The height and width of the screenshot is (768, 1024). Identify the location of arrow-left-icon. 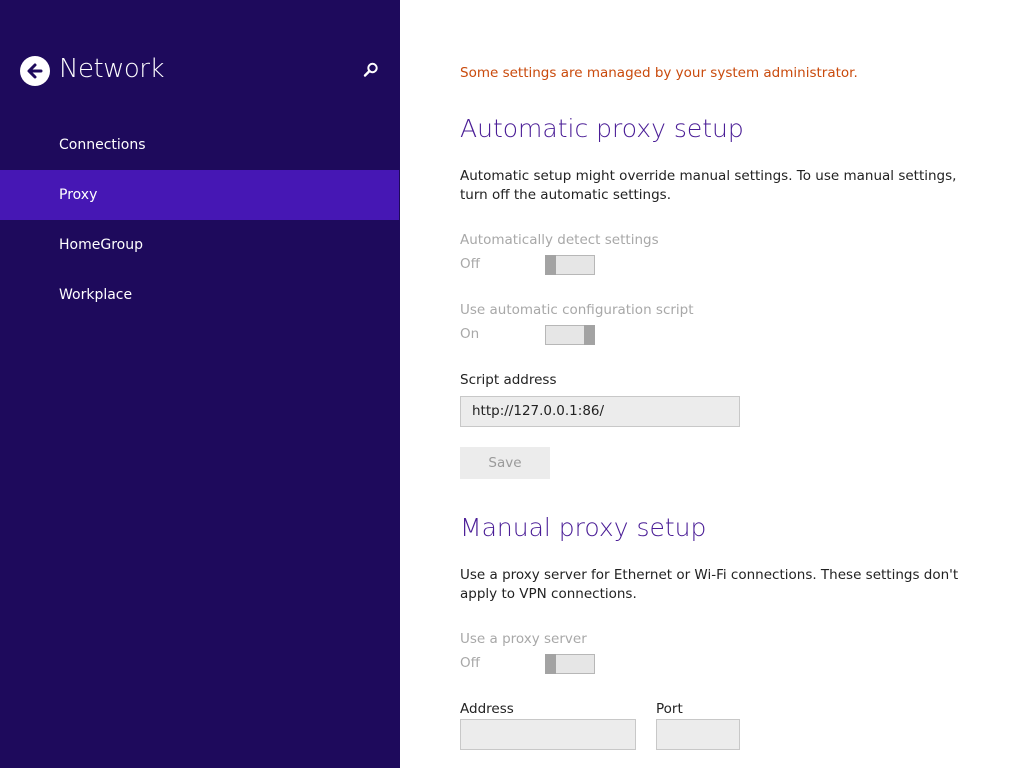
(35, 71).